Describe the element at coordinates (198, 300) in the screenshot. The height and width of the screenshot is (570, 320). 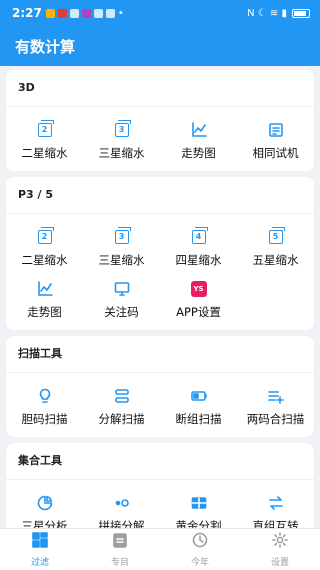
I see `tool-item: YS APP设置` at that location.